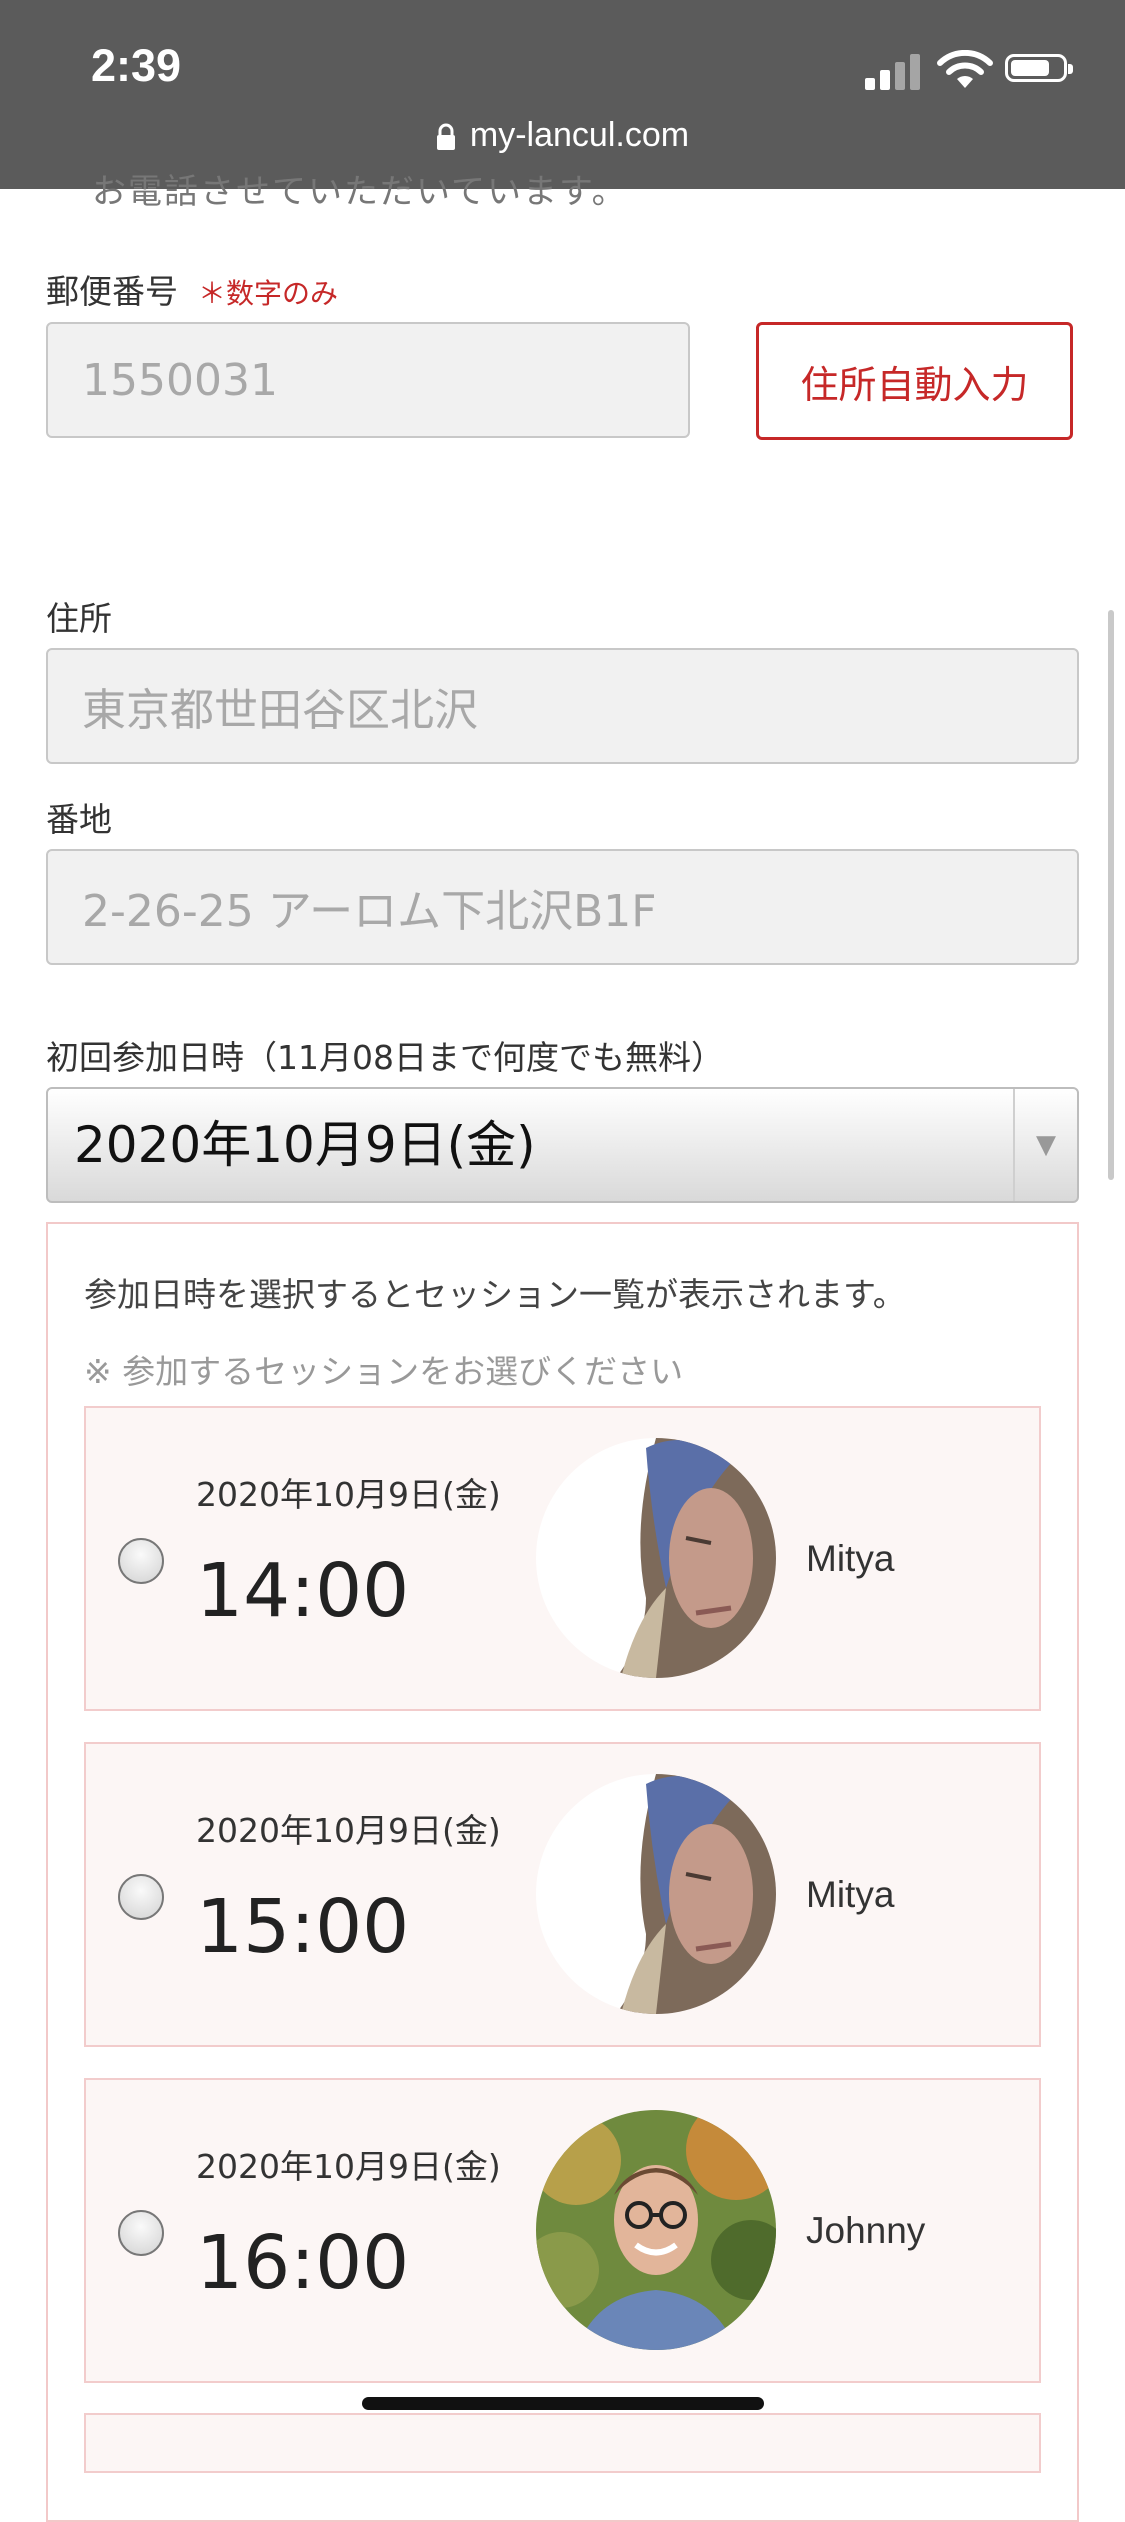 The height and width of the screenshot is (2522, 1125). What do you see at coordinates (385, 1057) in the screenshot?
I see `first-date-label: 初回参加日時（11月08日まで何度でも無料）` at bounding box center [385, 1057].